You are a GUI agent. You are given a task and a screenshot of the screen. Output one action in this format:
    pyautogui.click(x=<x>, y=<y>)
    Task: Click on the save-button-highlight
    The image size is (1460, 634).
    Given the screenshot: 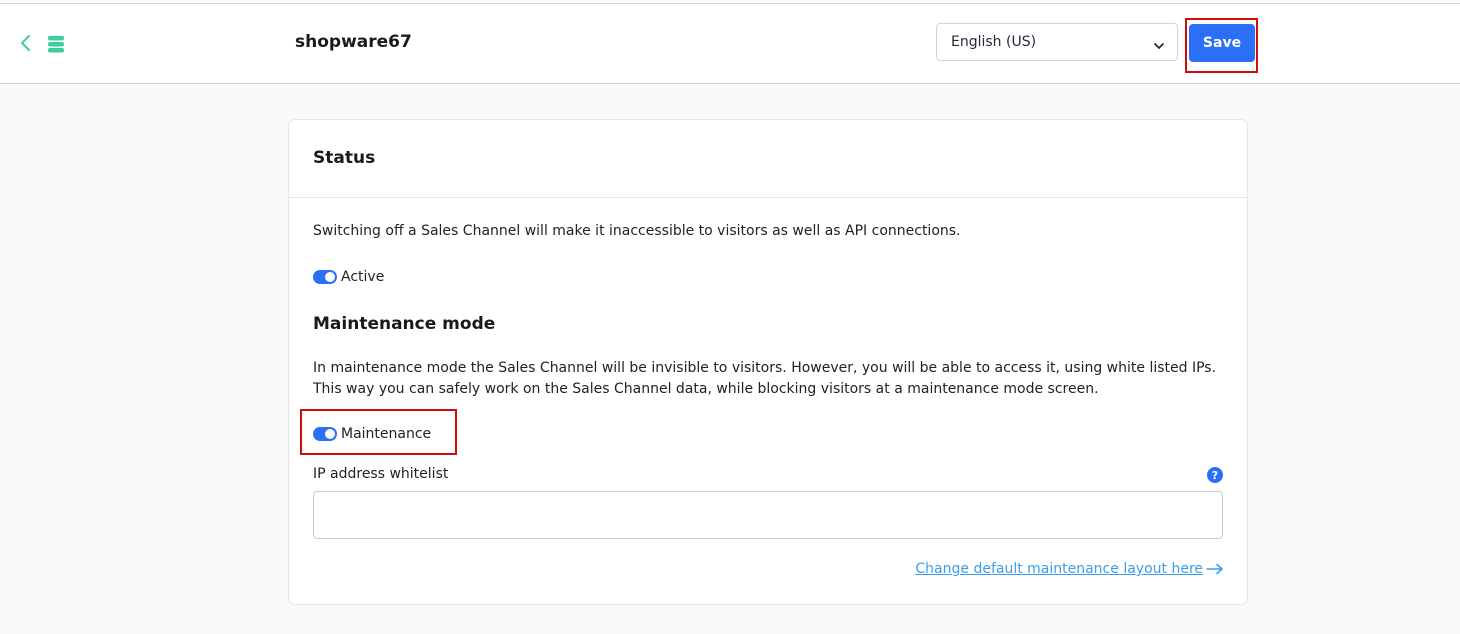 What is the action you would take?
    pyautogui.click(x=1221, y=45)
    